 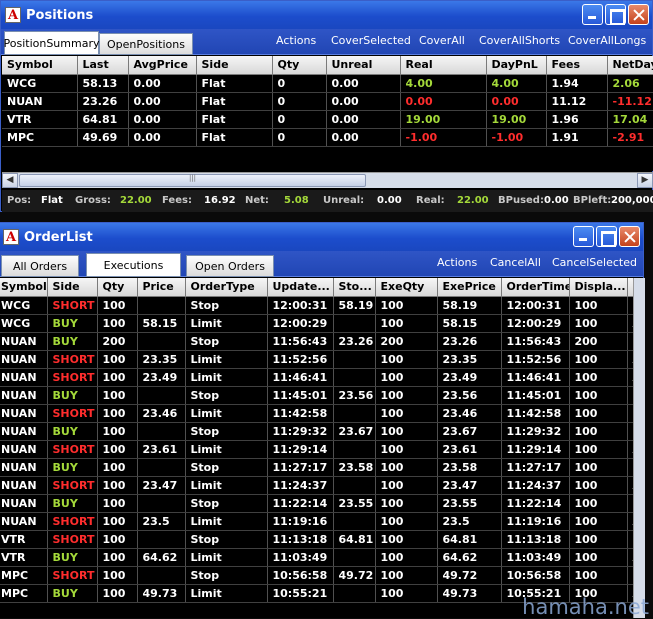 I want to click on cell-displa: 200, so click(x=598, y=341).